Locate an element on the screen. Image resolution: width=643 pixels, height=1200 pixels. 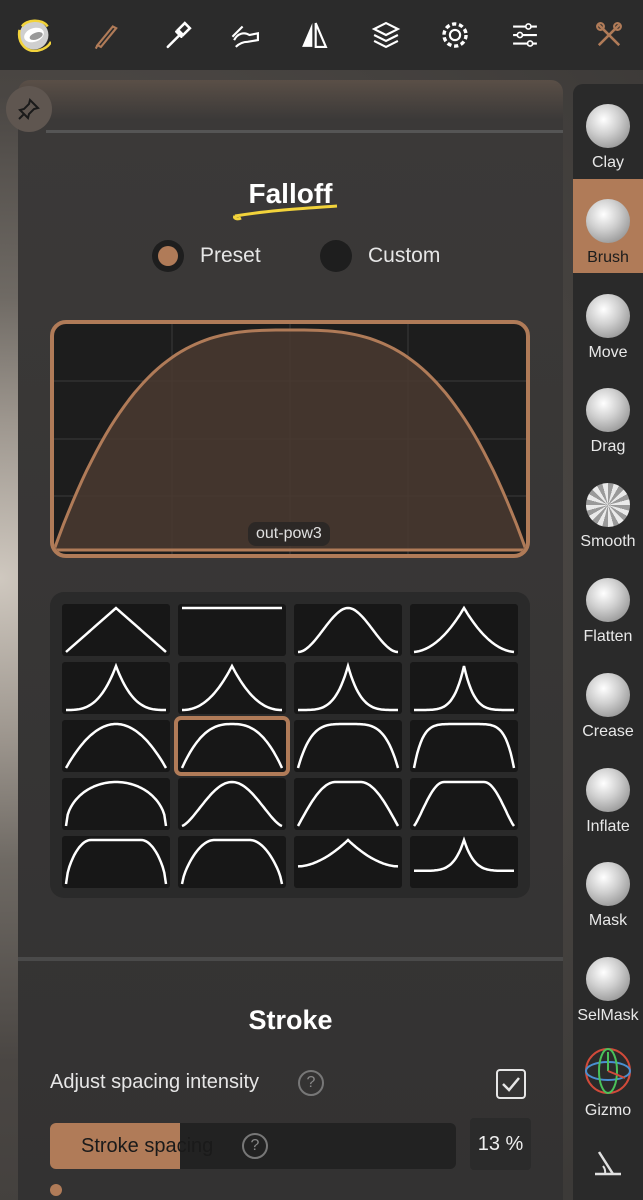
checkmark-icon is located at coordinates (511, 1084).